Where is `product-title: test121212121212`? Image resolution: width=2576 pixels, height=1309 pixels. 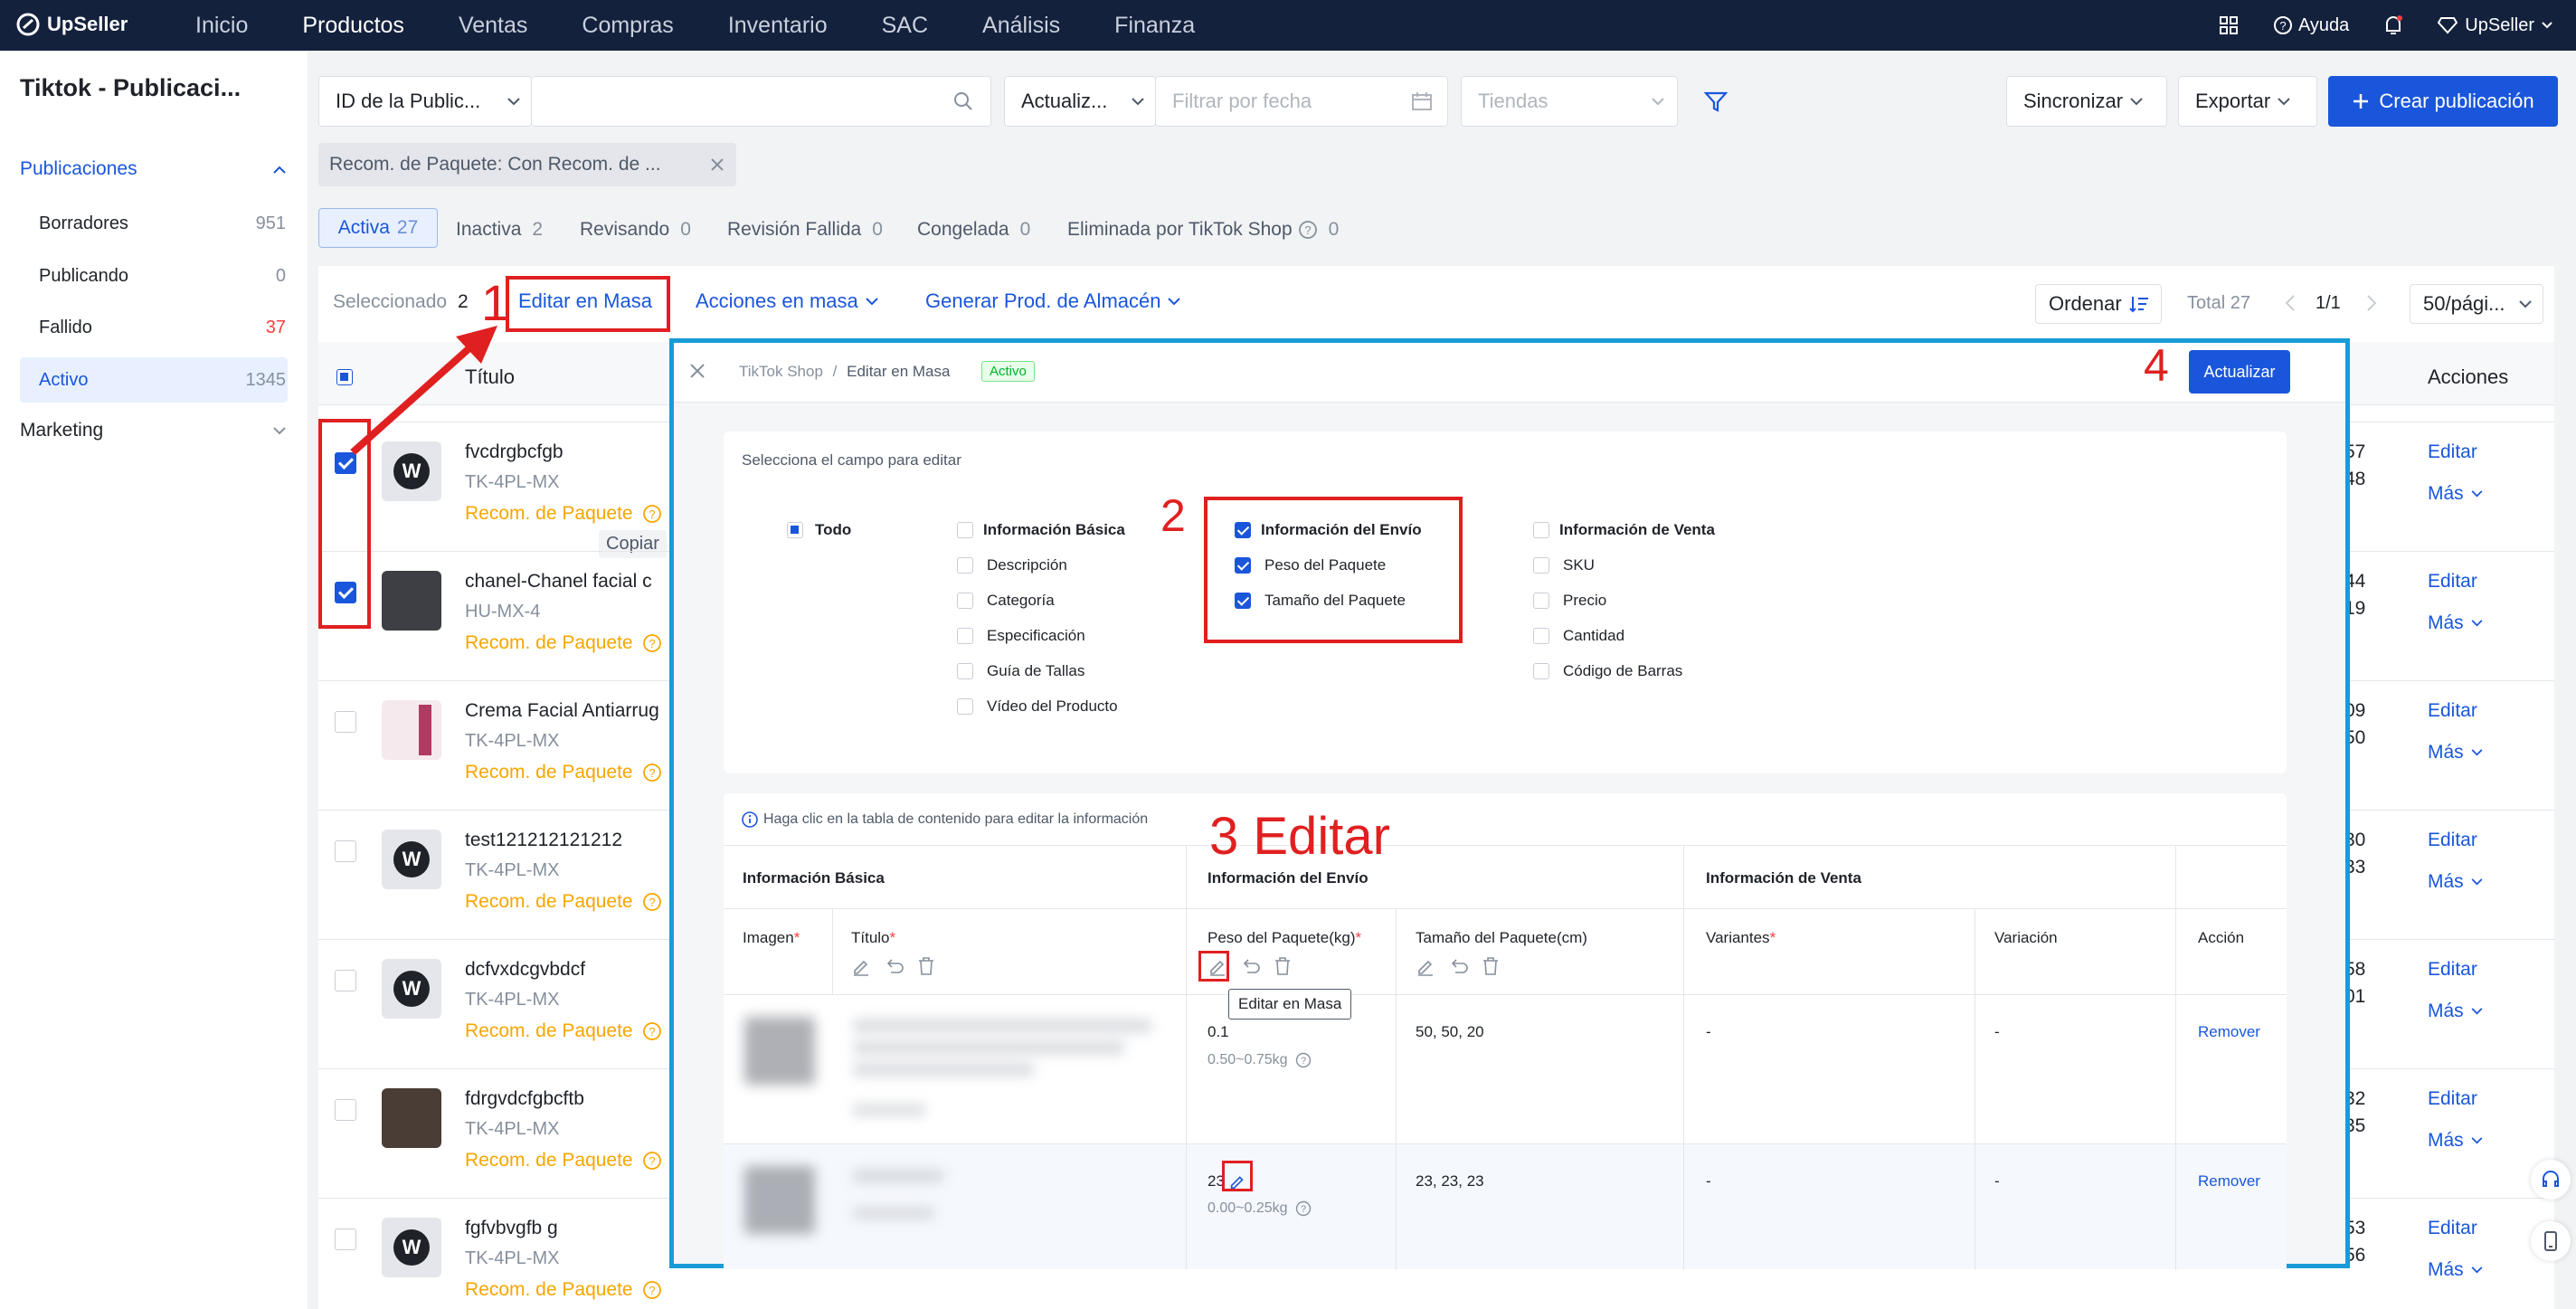 product-title: test121212121212 is located at coordinates (543, 841).